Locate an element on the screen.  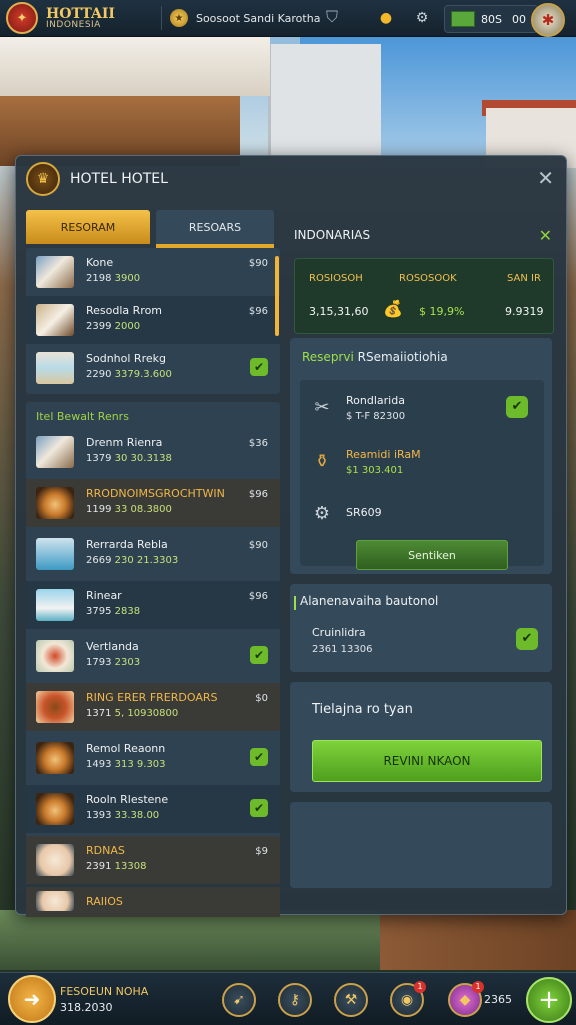
item-sub: 2290 3379.3.600 is located at coordinates (129, 374).